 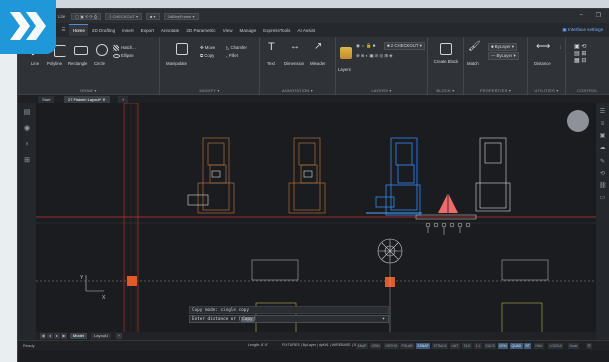 I want to click on tab-insert: Insert, so click(x=128, y=30).